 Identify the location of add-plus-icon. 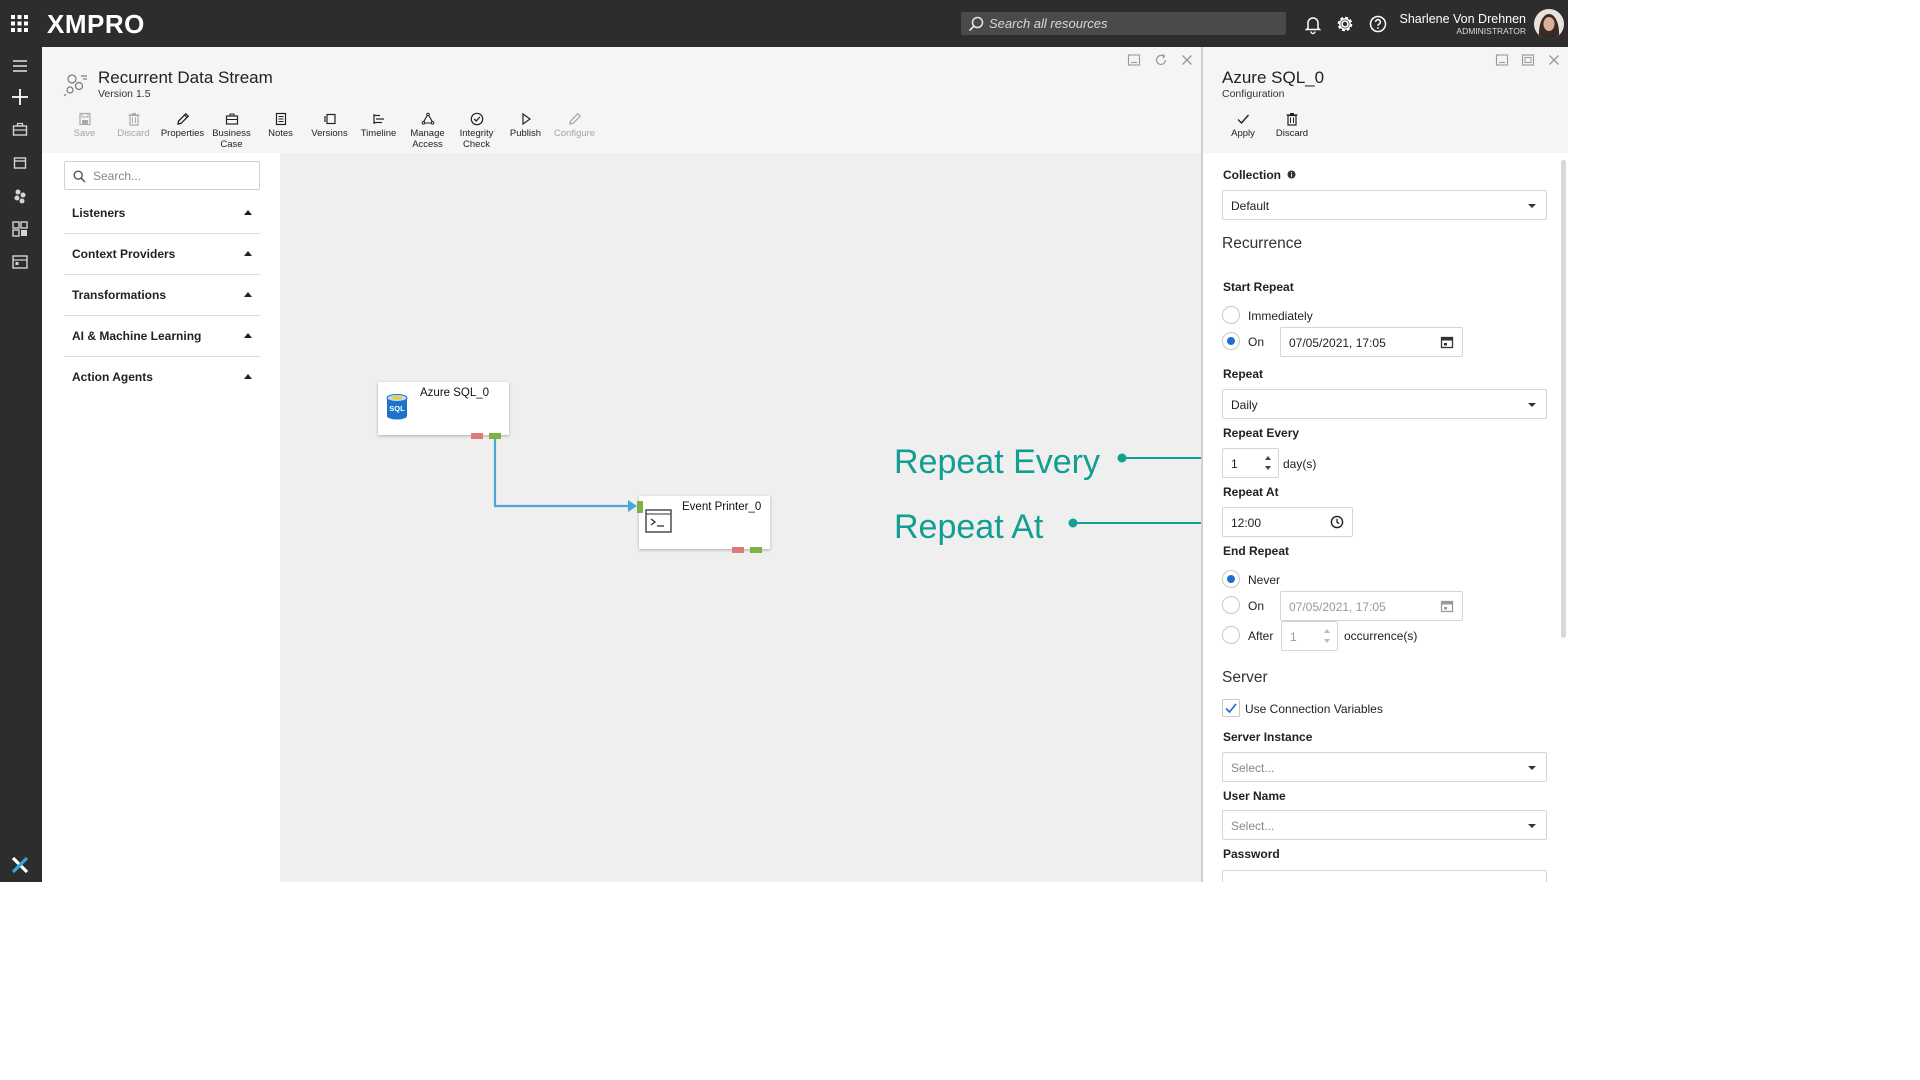
(20, 97).